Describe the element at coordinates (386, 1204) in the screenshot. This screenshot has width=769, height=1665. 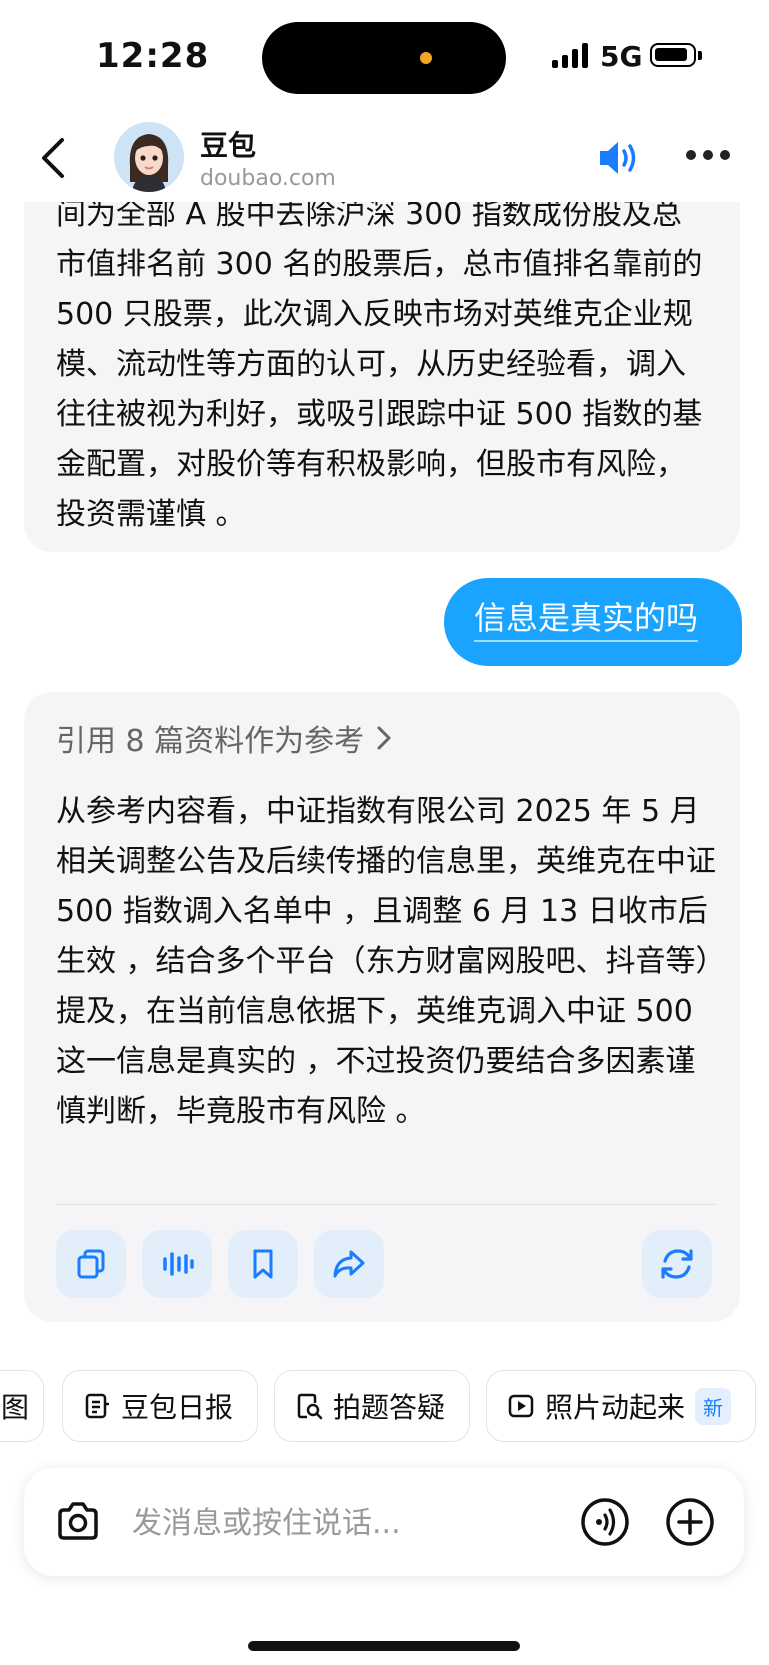
I see `divider` at that location.